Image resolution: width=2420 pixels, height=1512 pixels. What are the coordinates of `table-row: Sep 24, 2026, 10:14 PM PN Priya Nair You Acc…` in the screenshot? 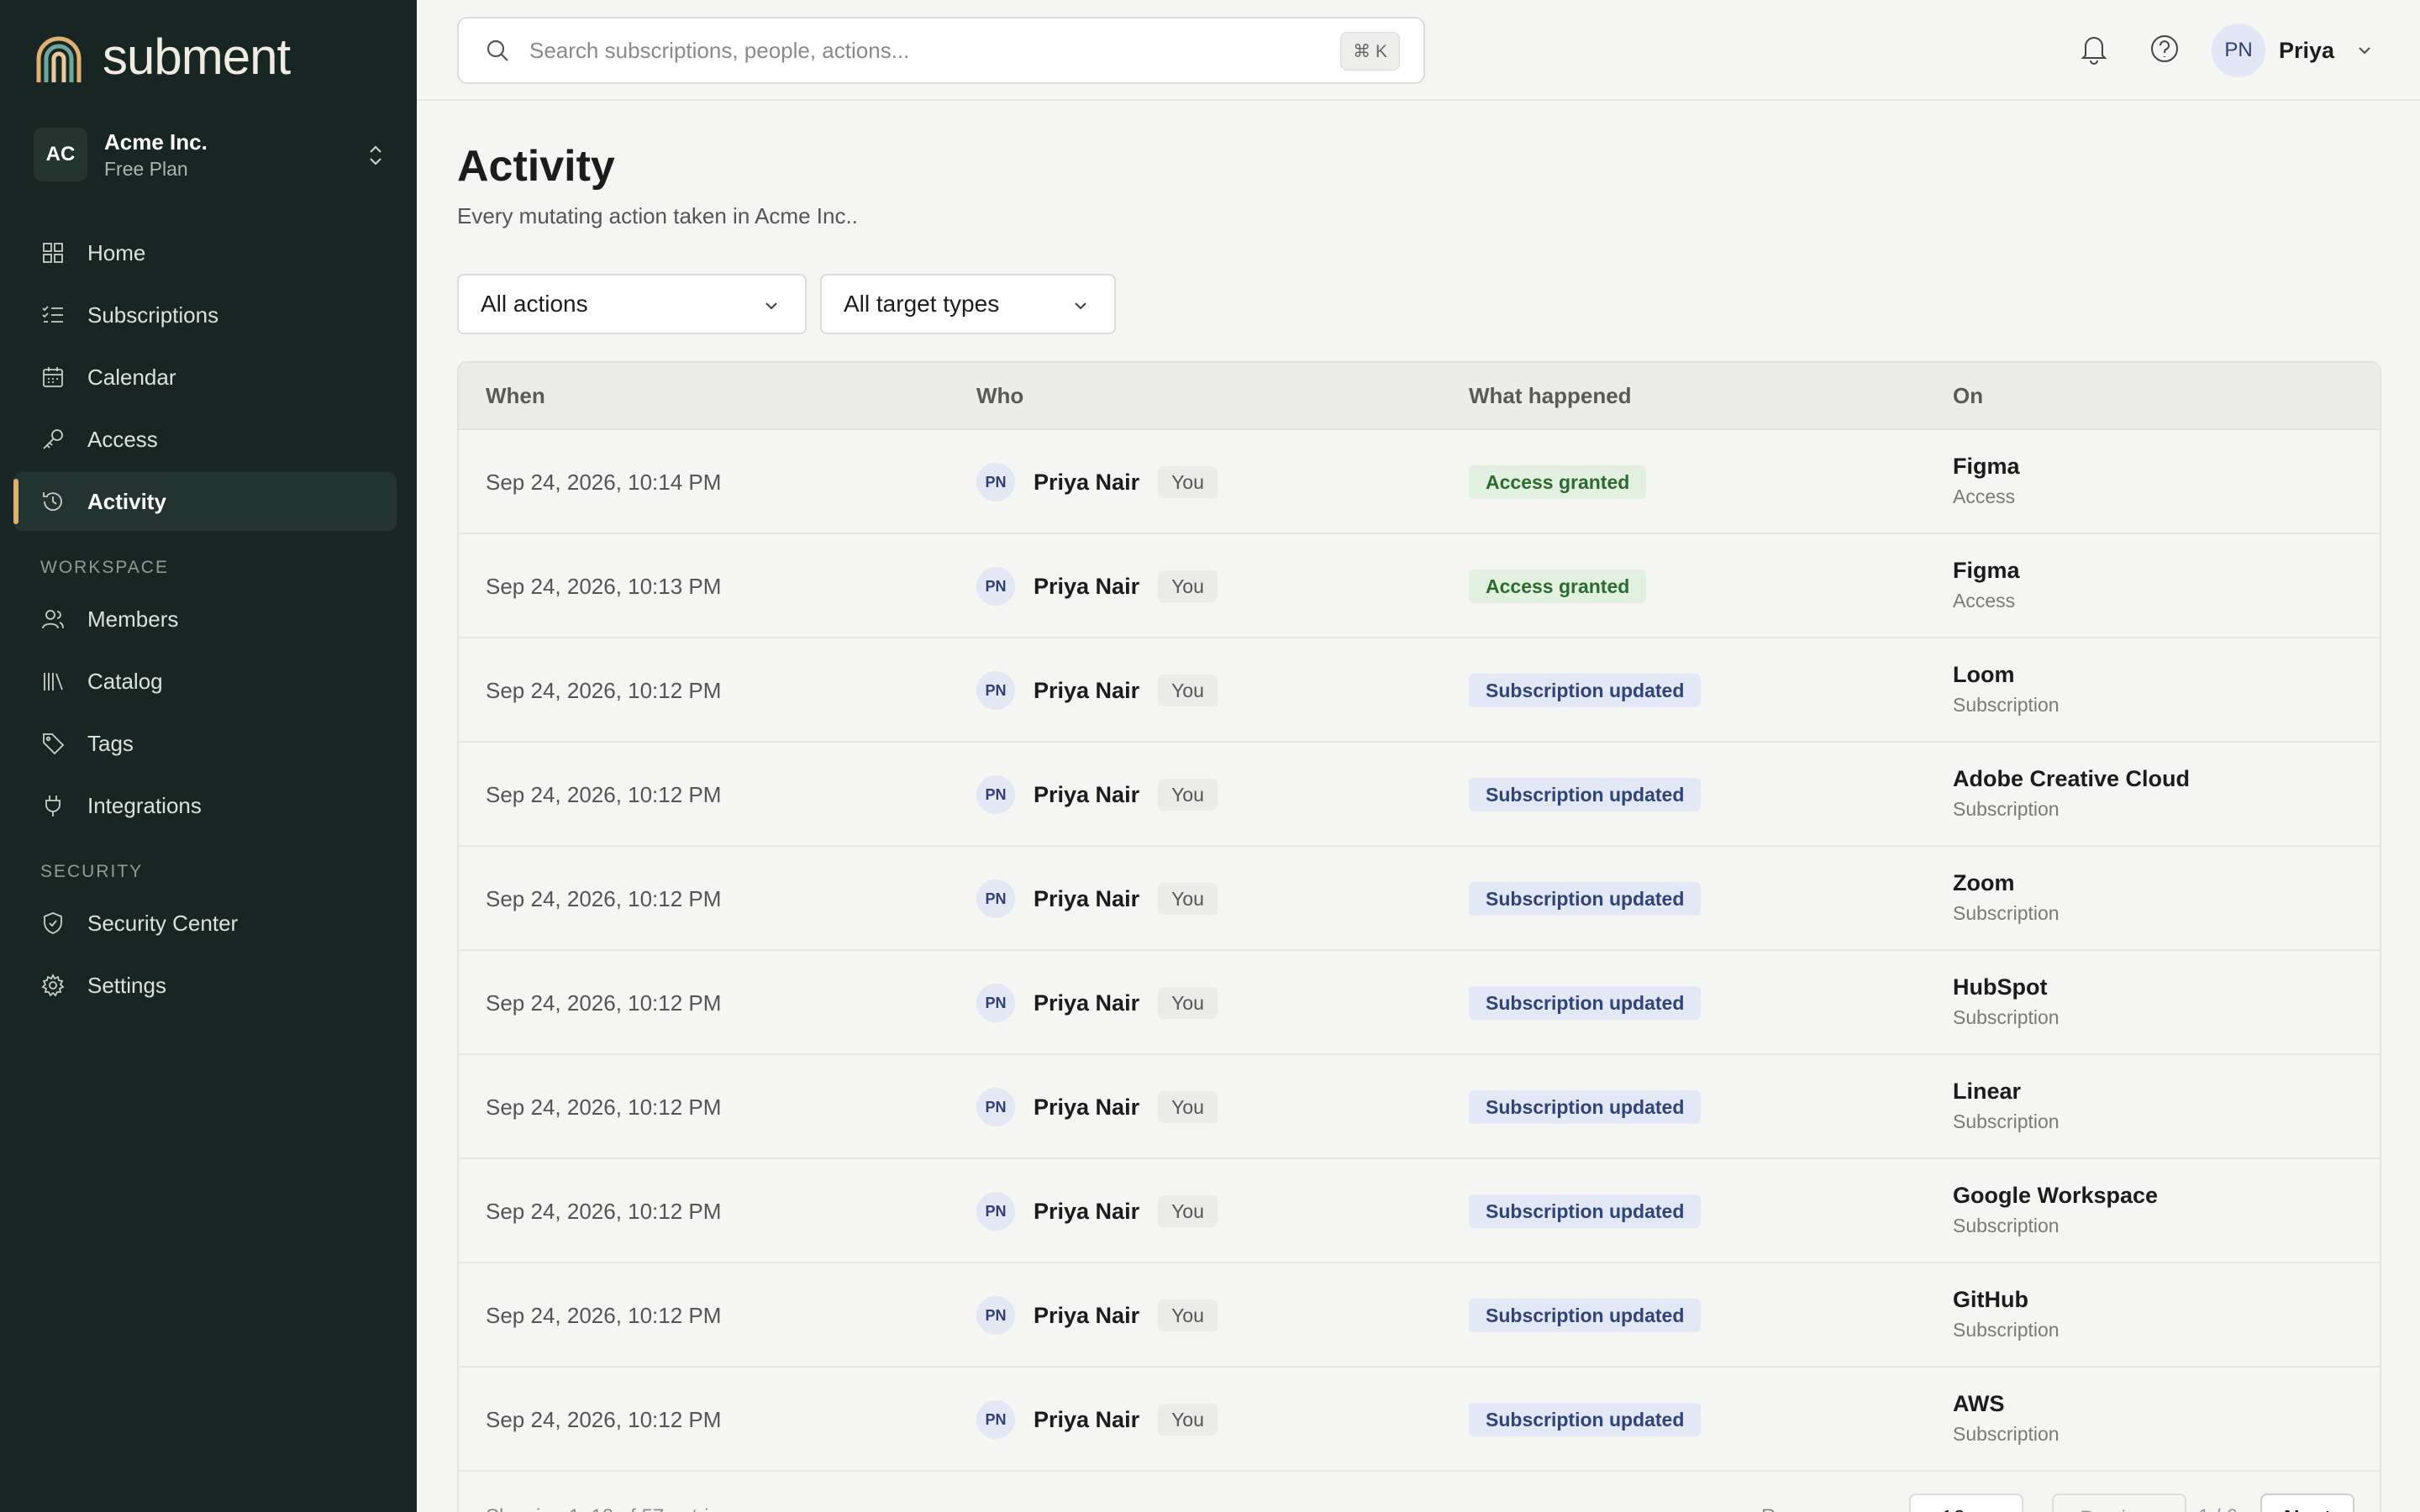 It's located at (1419, 482).